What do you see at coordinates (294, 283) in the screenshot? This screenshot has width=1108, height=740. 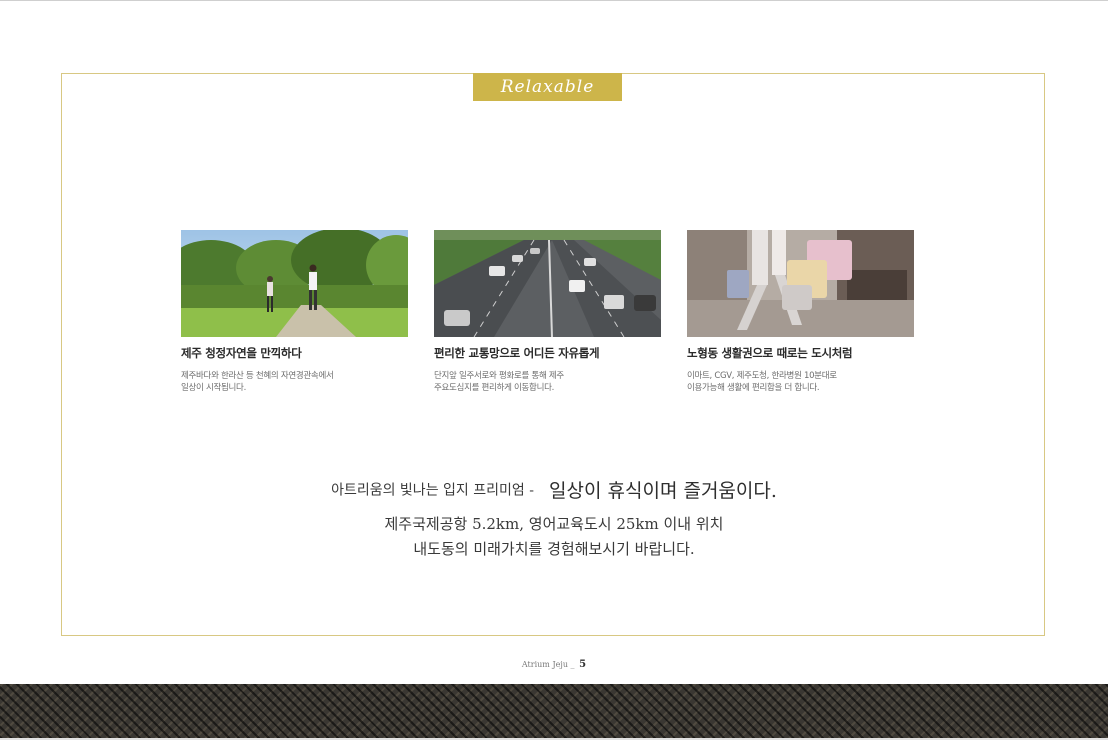 I see `jogging-park-photo` at bounding box center [294, 283].